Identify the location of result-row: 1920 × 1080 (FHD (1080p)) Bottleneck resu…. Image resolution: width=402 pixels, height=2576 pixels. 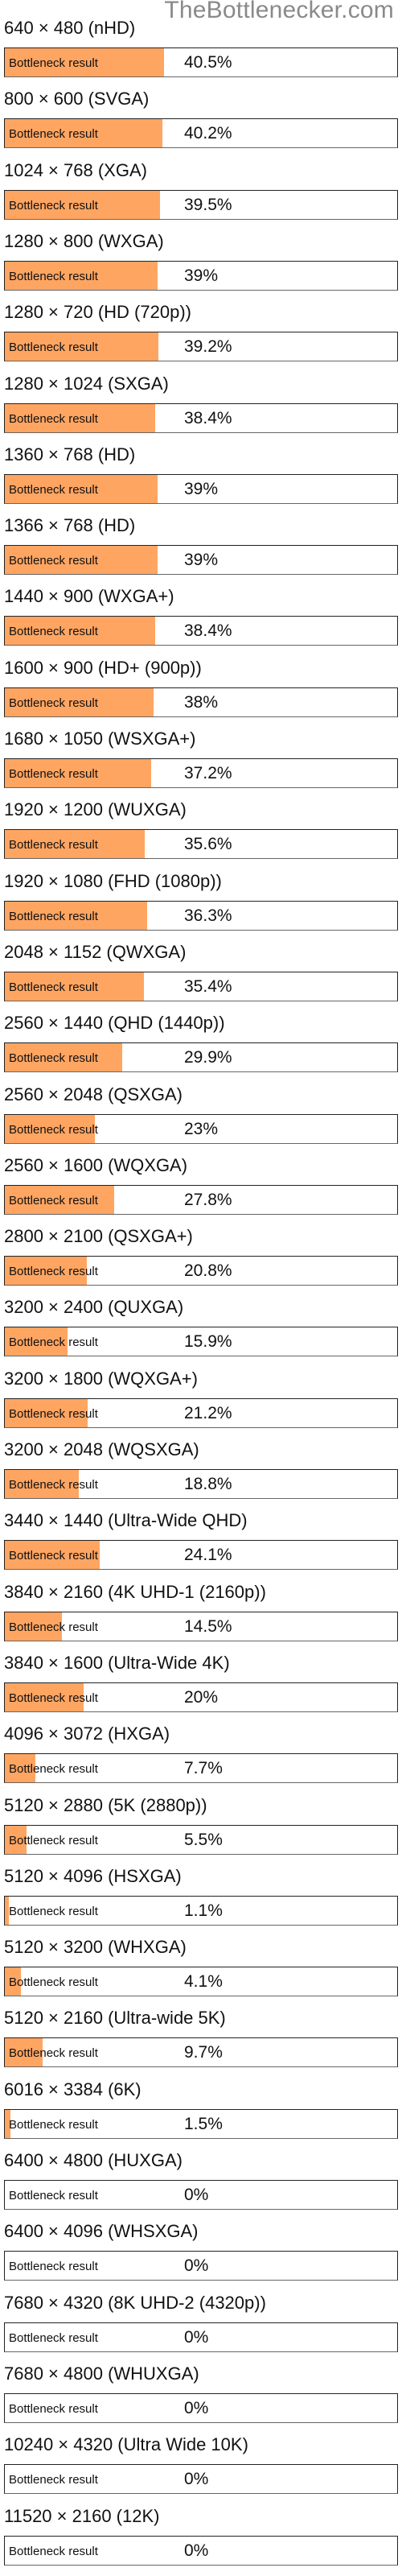
(201, 892).